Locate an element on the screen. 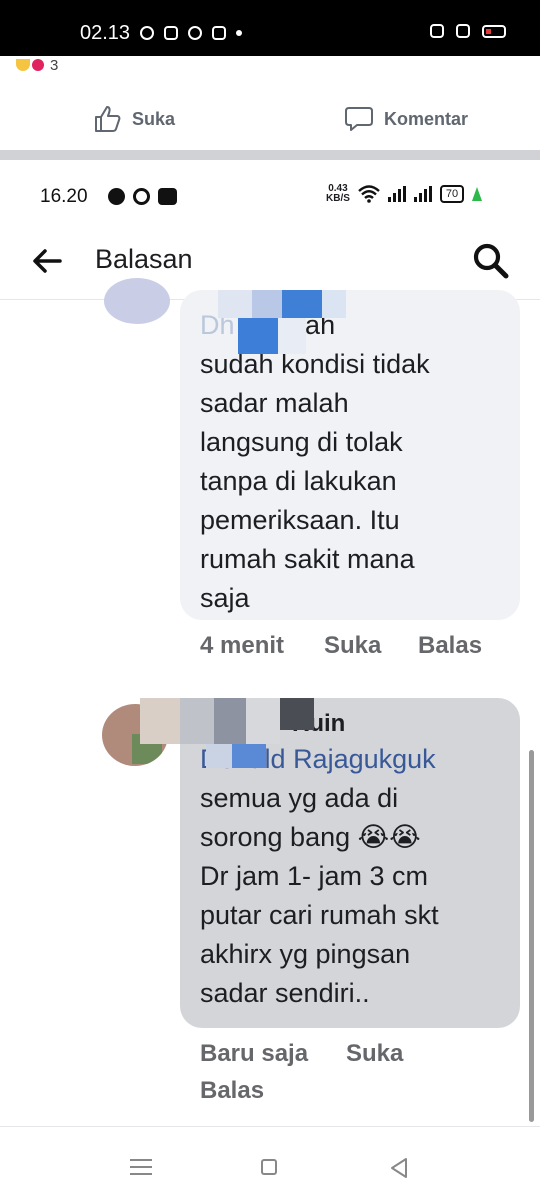 The image size is (540, 1201). inner-system-icons: 0.43 KB/S 70 is located at coordinates (404, 194).